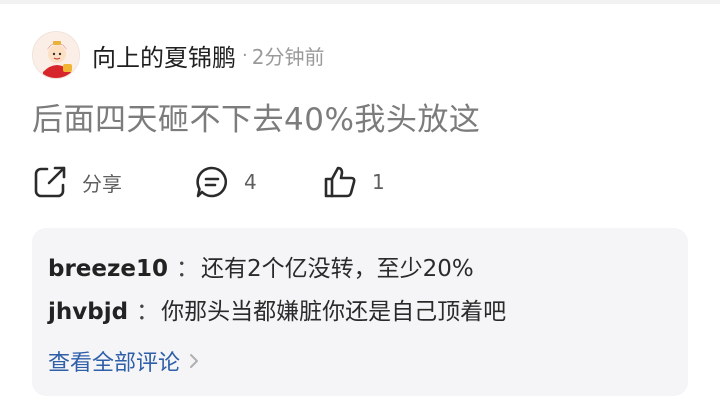  What do you see at coordinates (360, 2) in the screenshot?
I see `top-divider` at bounding box center [360, 2].